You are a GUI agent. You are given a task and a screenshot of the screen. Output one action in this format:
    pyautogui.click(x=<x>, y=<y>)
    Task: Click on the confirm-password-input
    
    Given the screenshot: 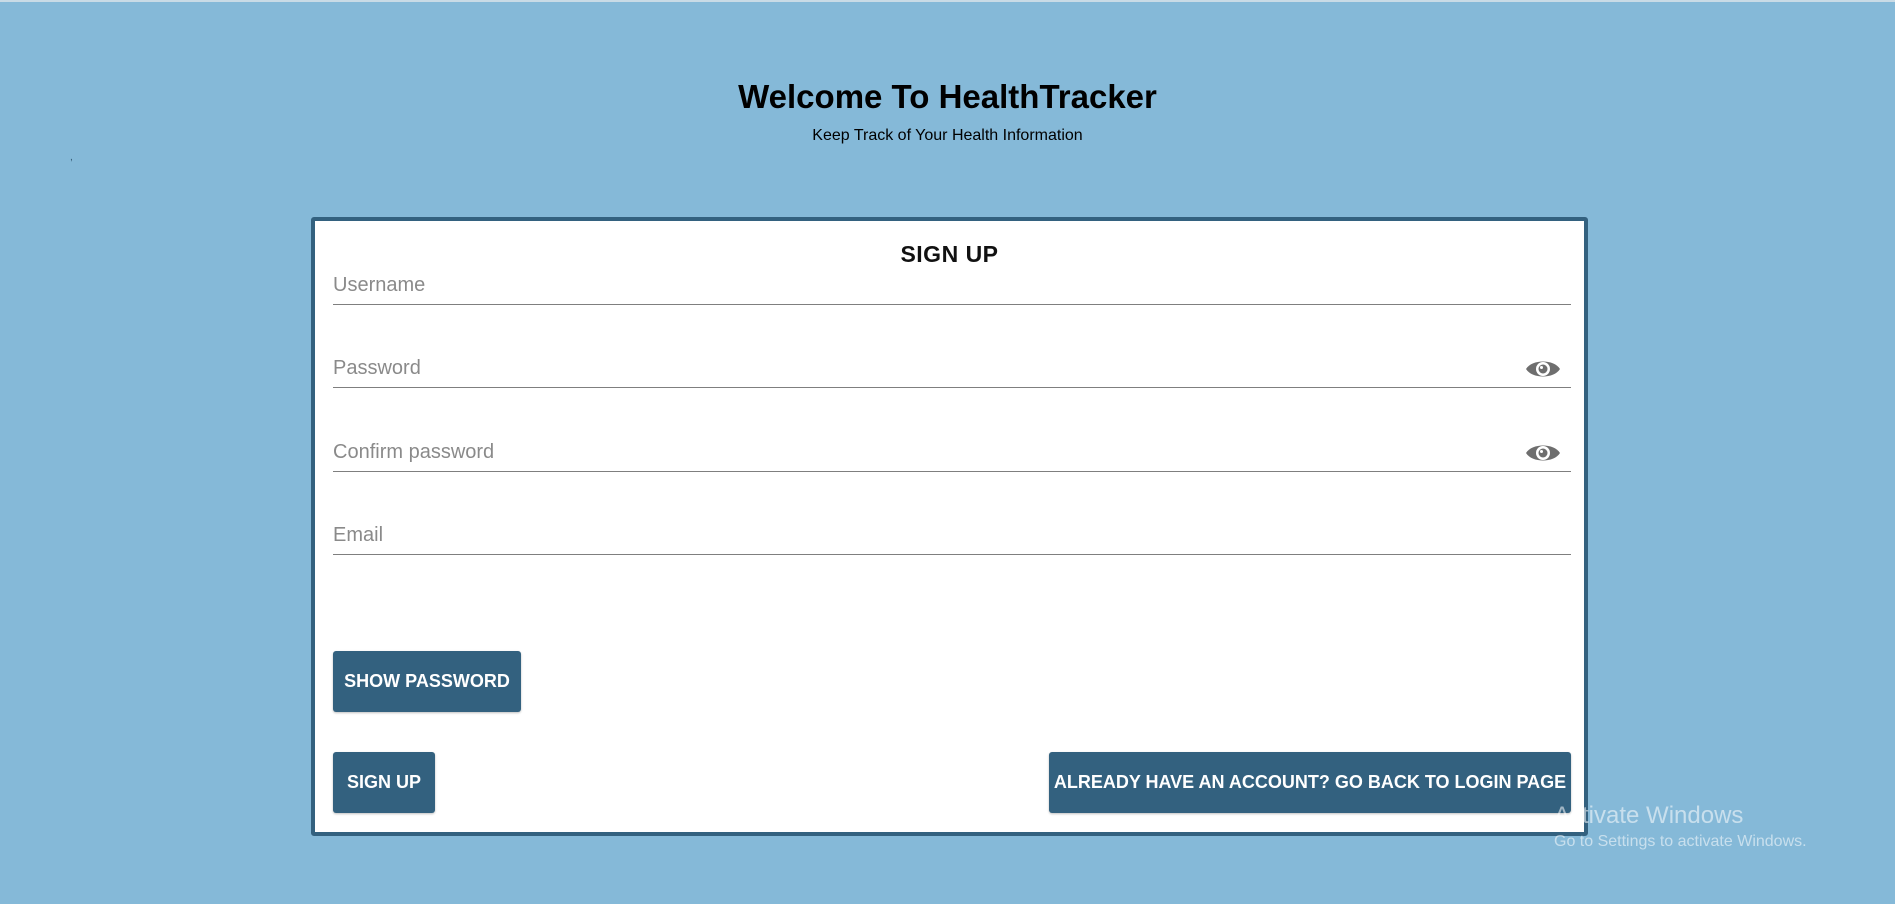 What is the action you would take?
    pyautogui.click(x=918, y=452)
    